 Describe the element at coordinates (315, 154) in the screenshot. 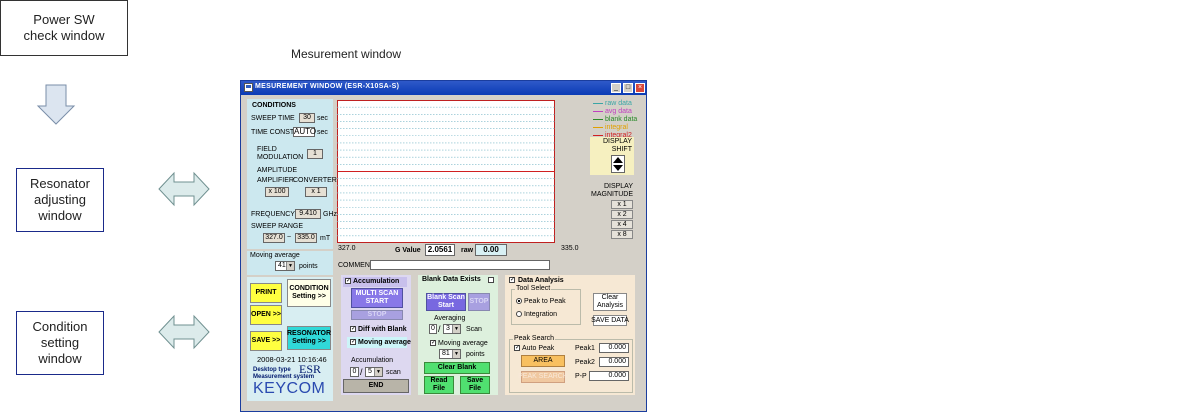

I see `field-mod-value: 1` at that location.